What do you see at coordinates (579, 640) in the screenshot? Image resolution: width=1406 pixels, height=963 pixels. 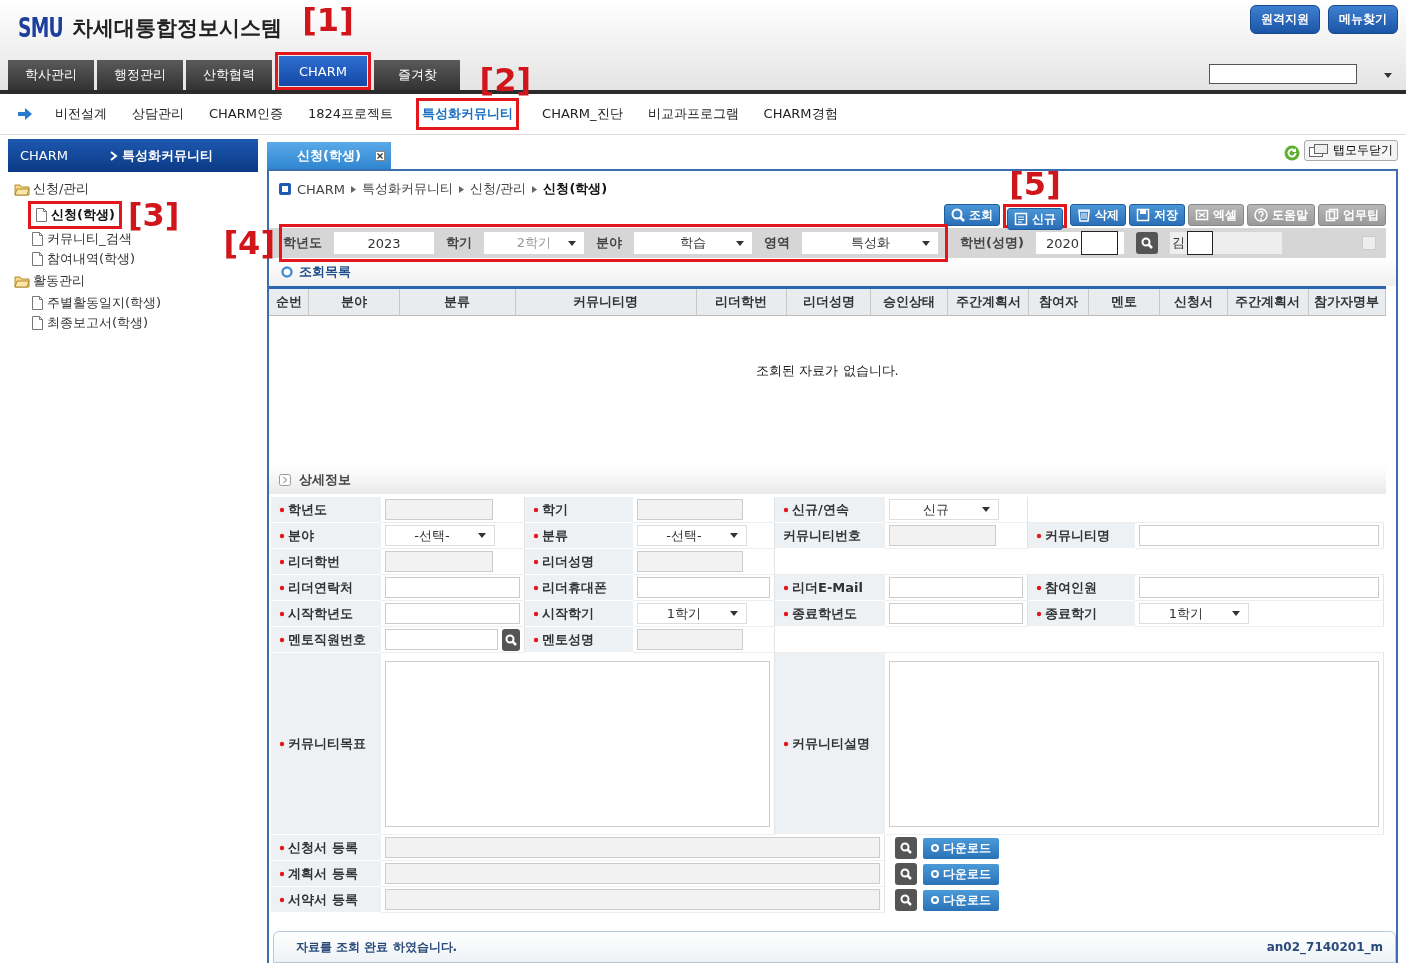 I see `field-label: 멘토성명` at bounding box center [579, 640].